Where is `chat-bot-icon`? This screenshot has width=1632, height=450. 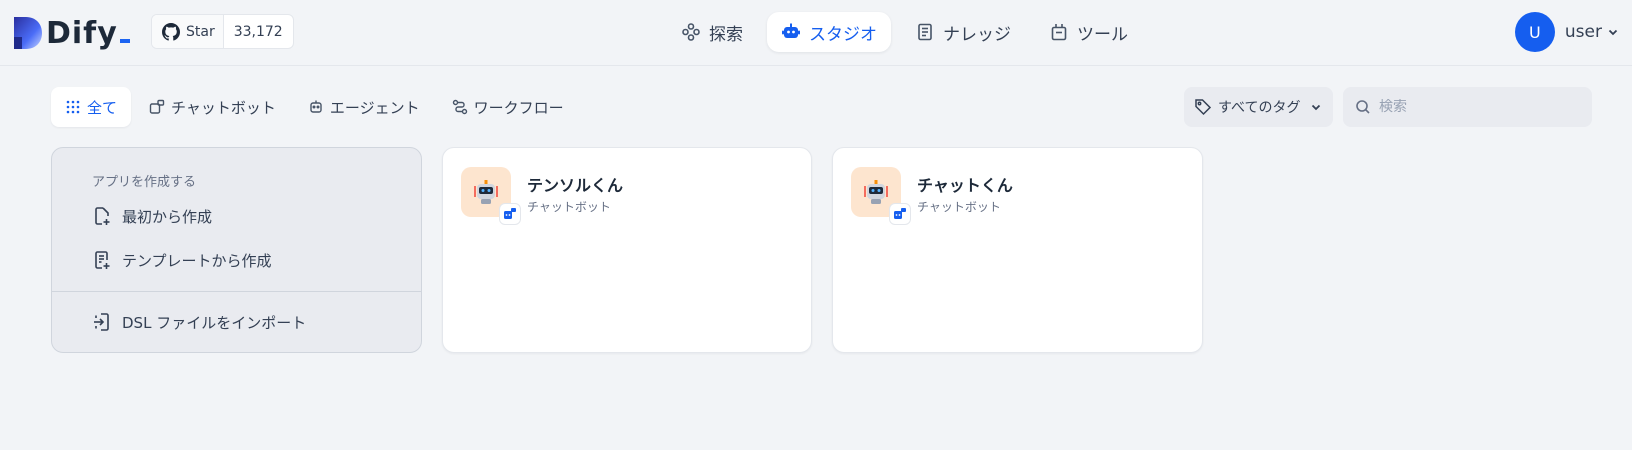
chat-bot-icon is located at coordinates (157, 106).